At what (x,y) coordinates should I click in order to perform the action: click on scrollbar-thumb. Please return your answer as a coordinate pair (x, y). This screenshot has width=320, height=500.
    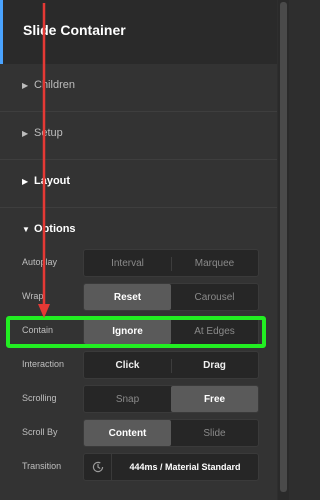
    Looking at the image, I should click on (283, 247).